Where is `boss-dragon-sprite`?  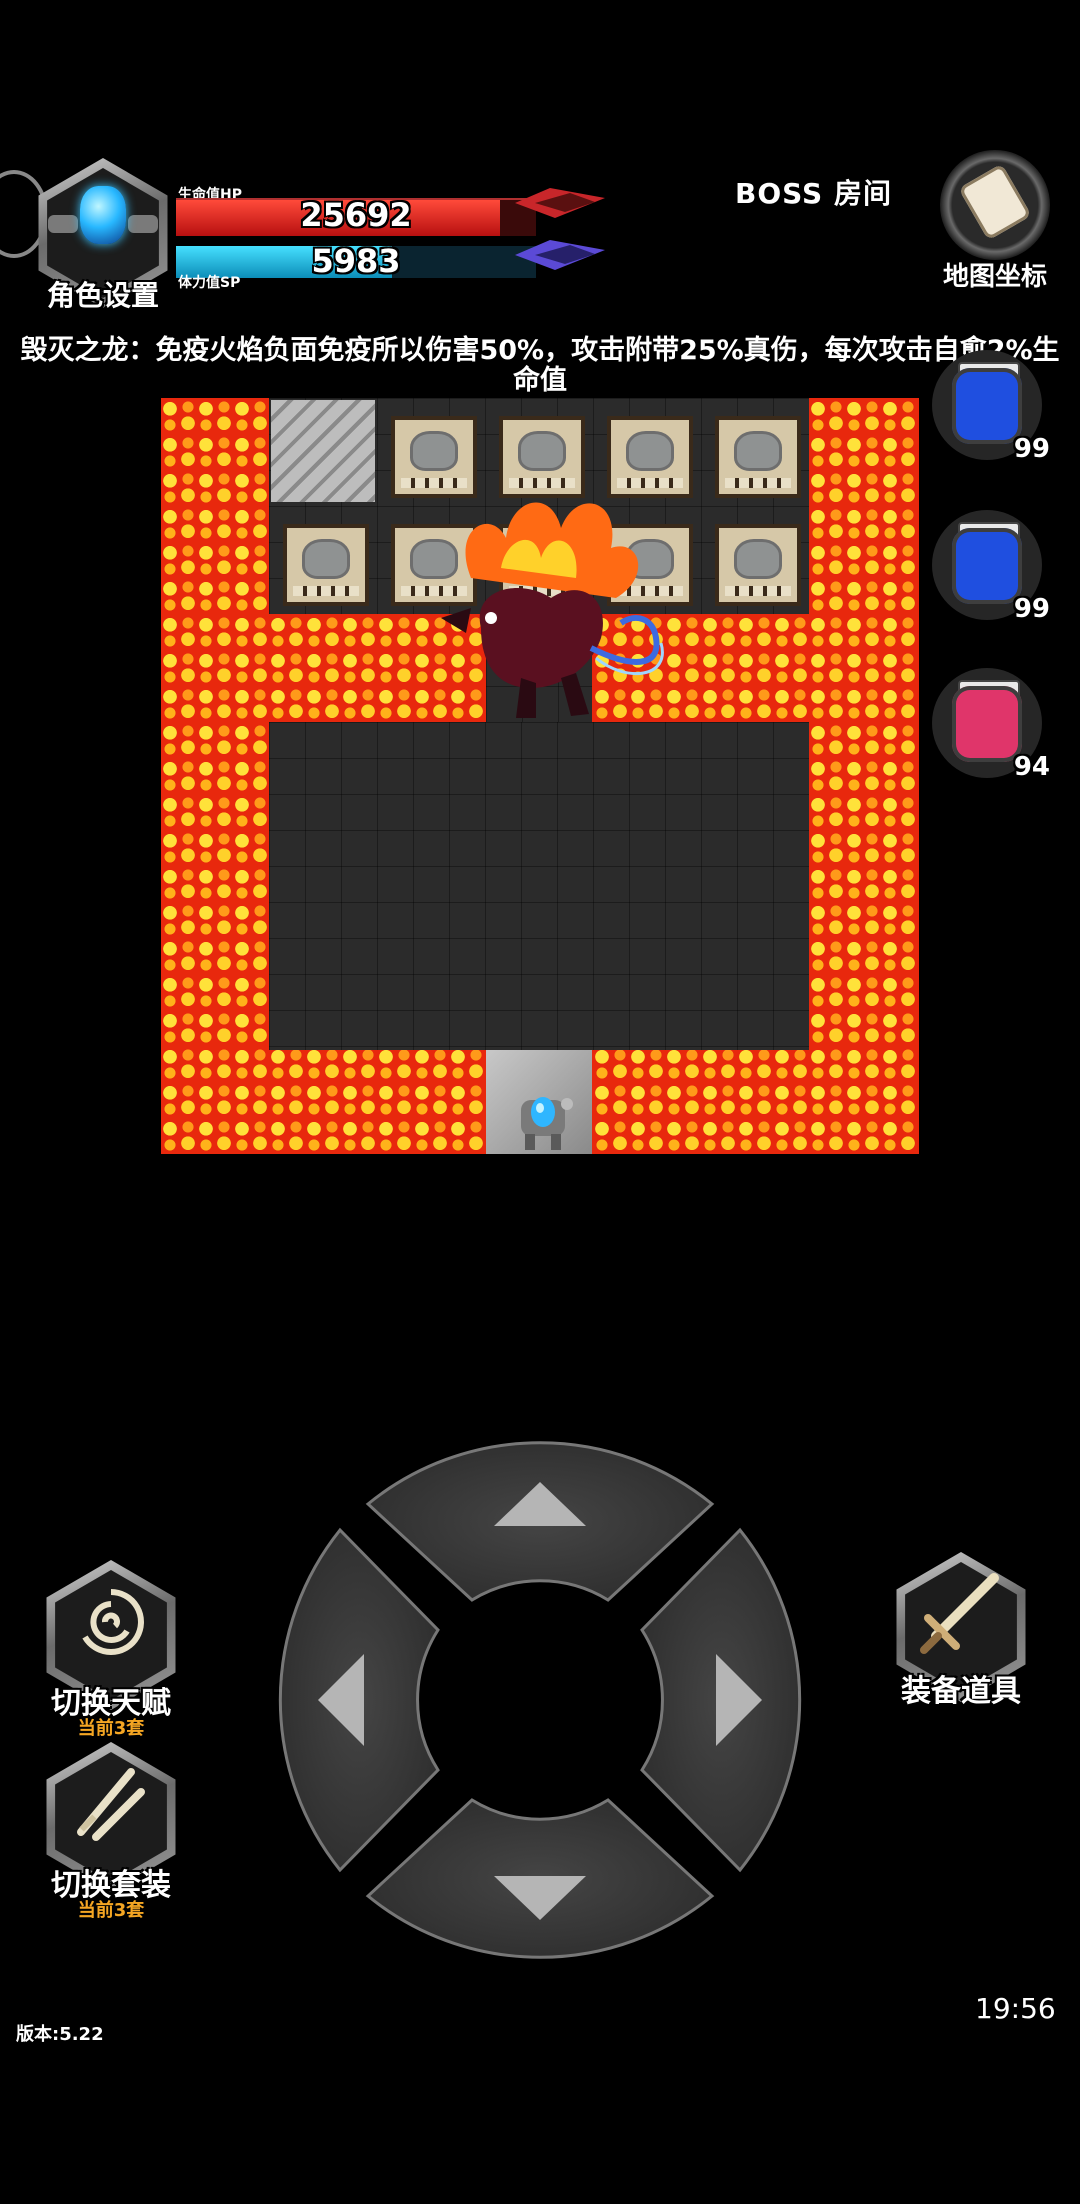
boss-dragon-sprite is located at coordinates (546, 618).